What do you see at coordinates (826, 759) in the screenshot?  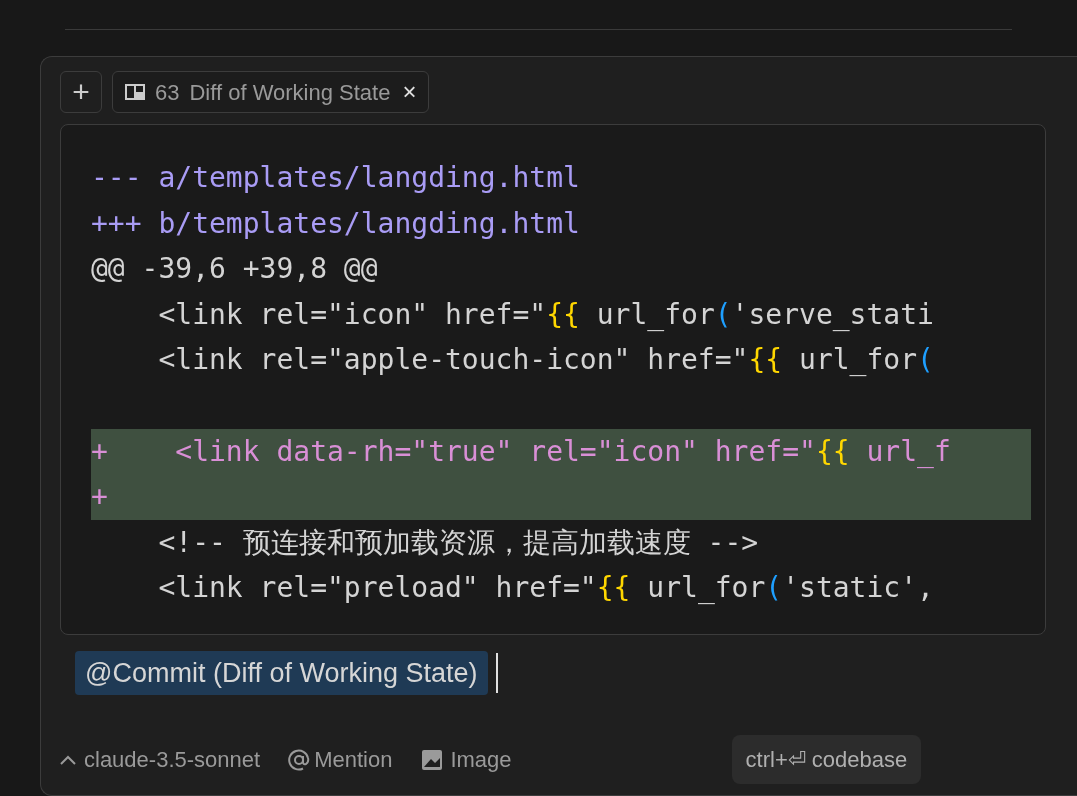 I see `submit-codebase-button: ctrl+⏎ codebase` at bounding box center [826, 759].